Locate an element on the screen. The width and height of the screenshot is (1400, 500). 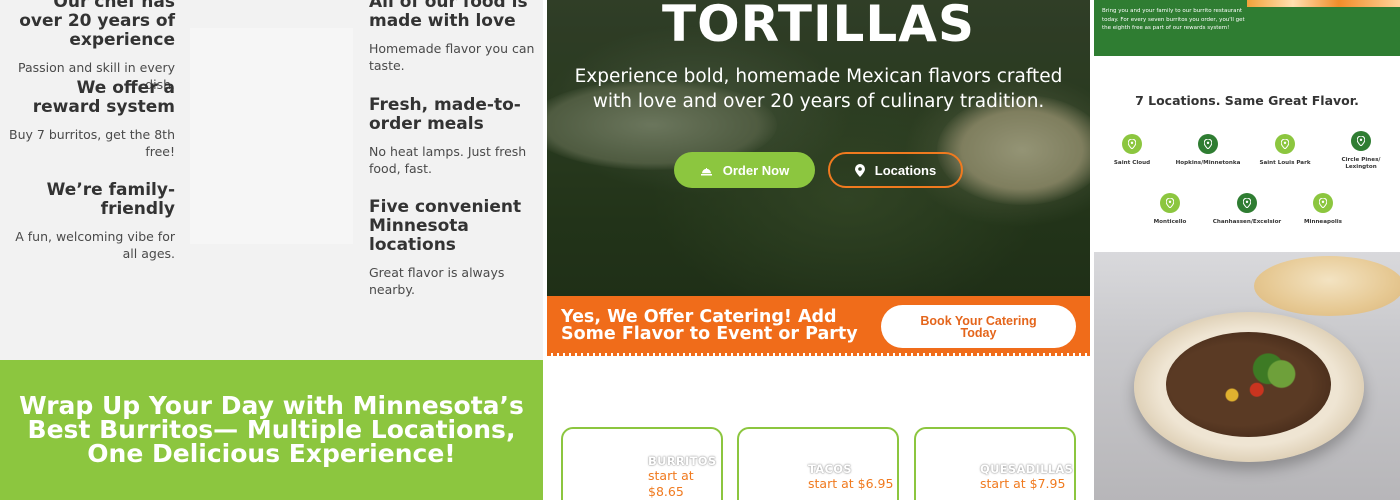
location-name: Saint Cloud is located at coordinates (1132, 163).